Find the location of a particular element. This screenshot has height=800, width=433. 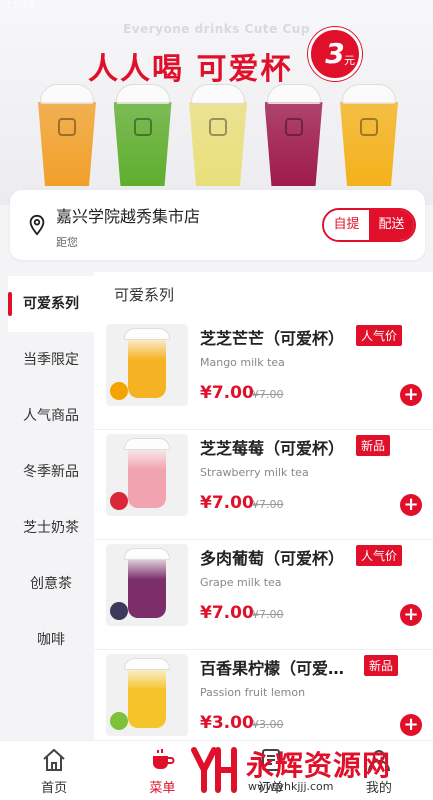

product-original-price: ¥3.00 is located at coordinates (268, 724).